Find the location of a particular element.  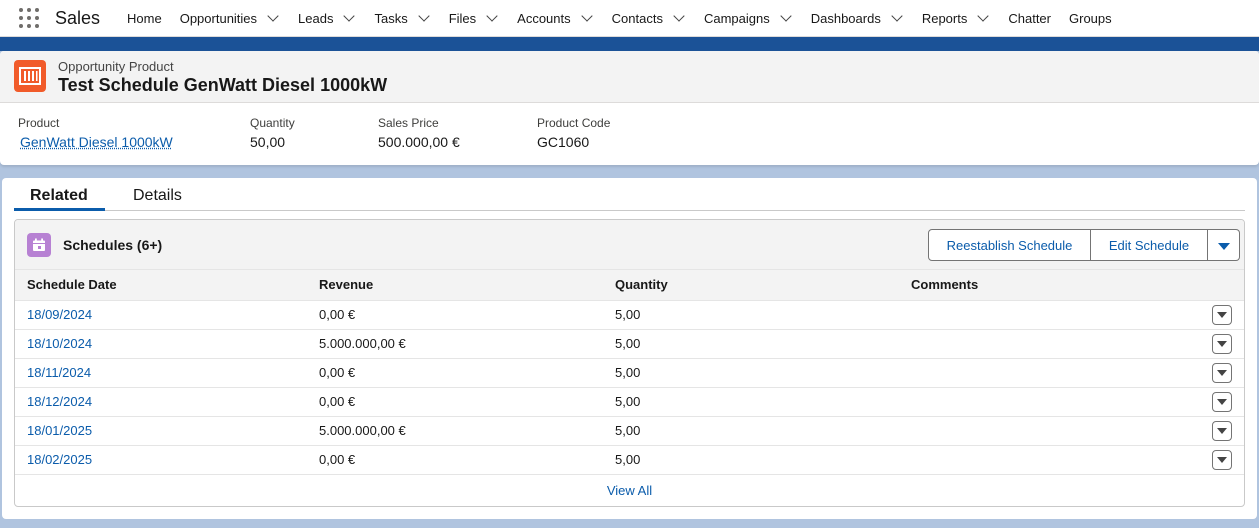

nav-item-groups: Groups is located at coordinates (1090, 18).